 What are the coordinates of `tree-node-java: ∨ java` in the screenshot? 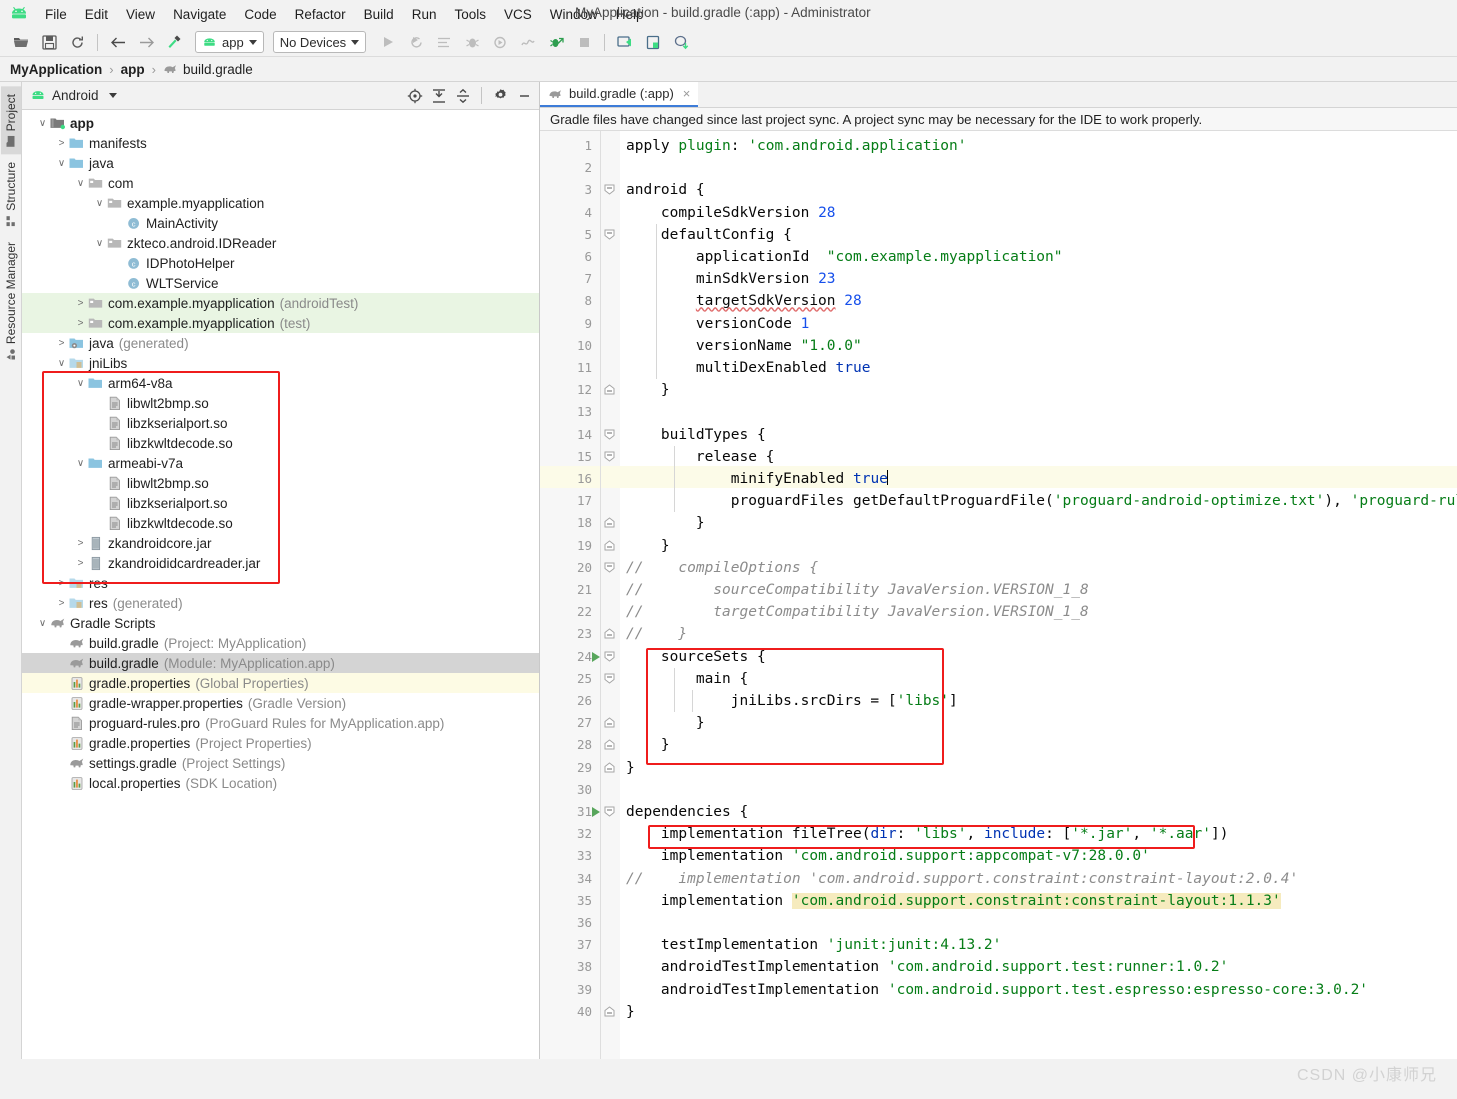 It's located at (280, 163).